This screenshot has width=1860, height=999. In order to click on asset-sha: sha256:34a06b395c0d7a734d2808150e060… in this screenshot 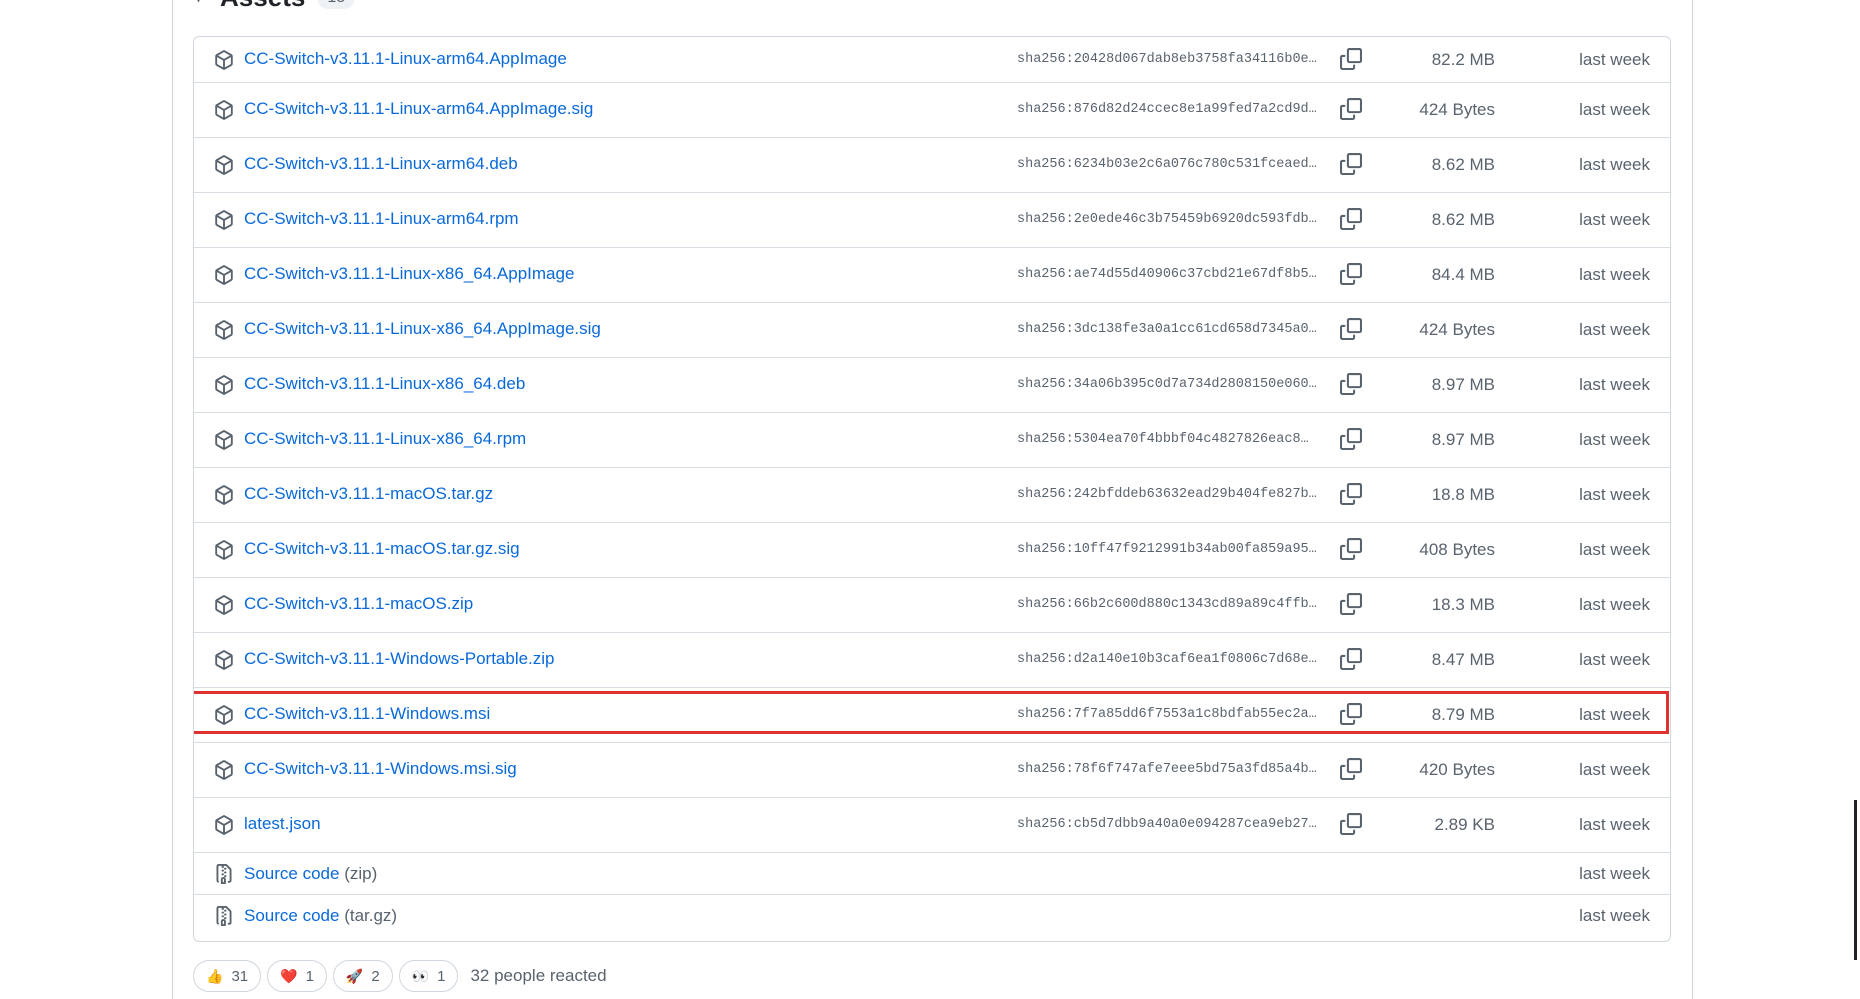, I will do `click(1167, 384)`.